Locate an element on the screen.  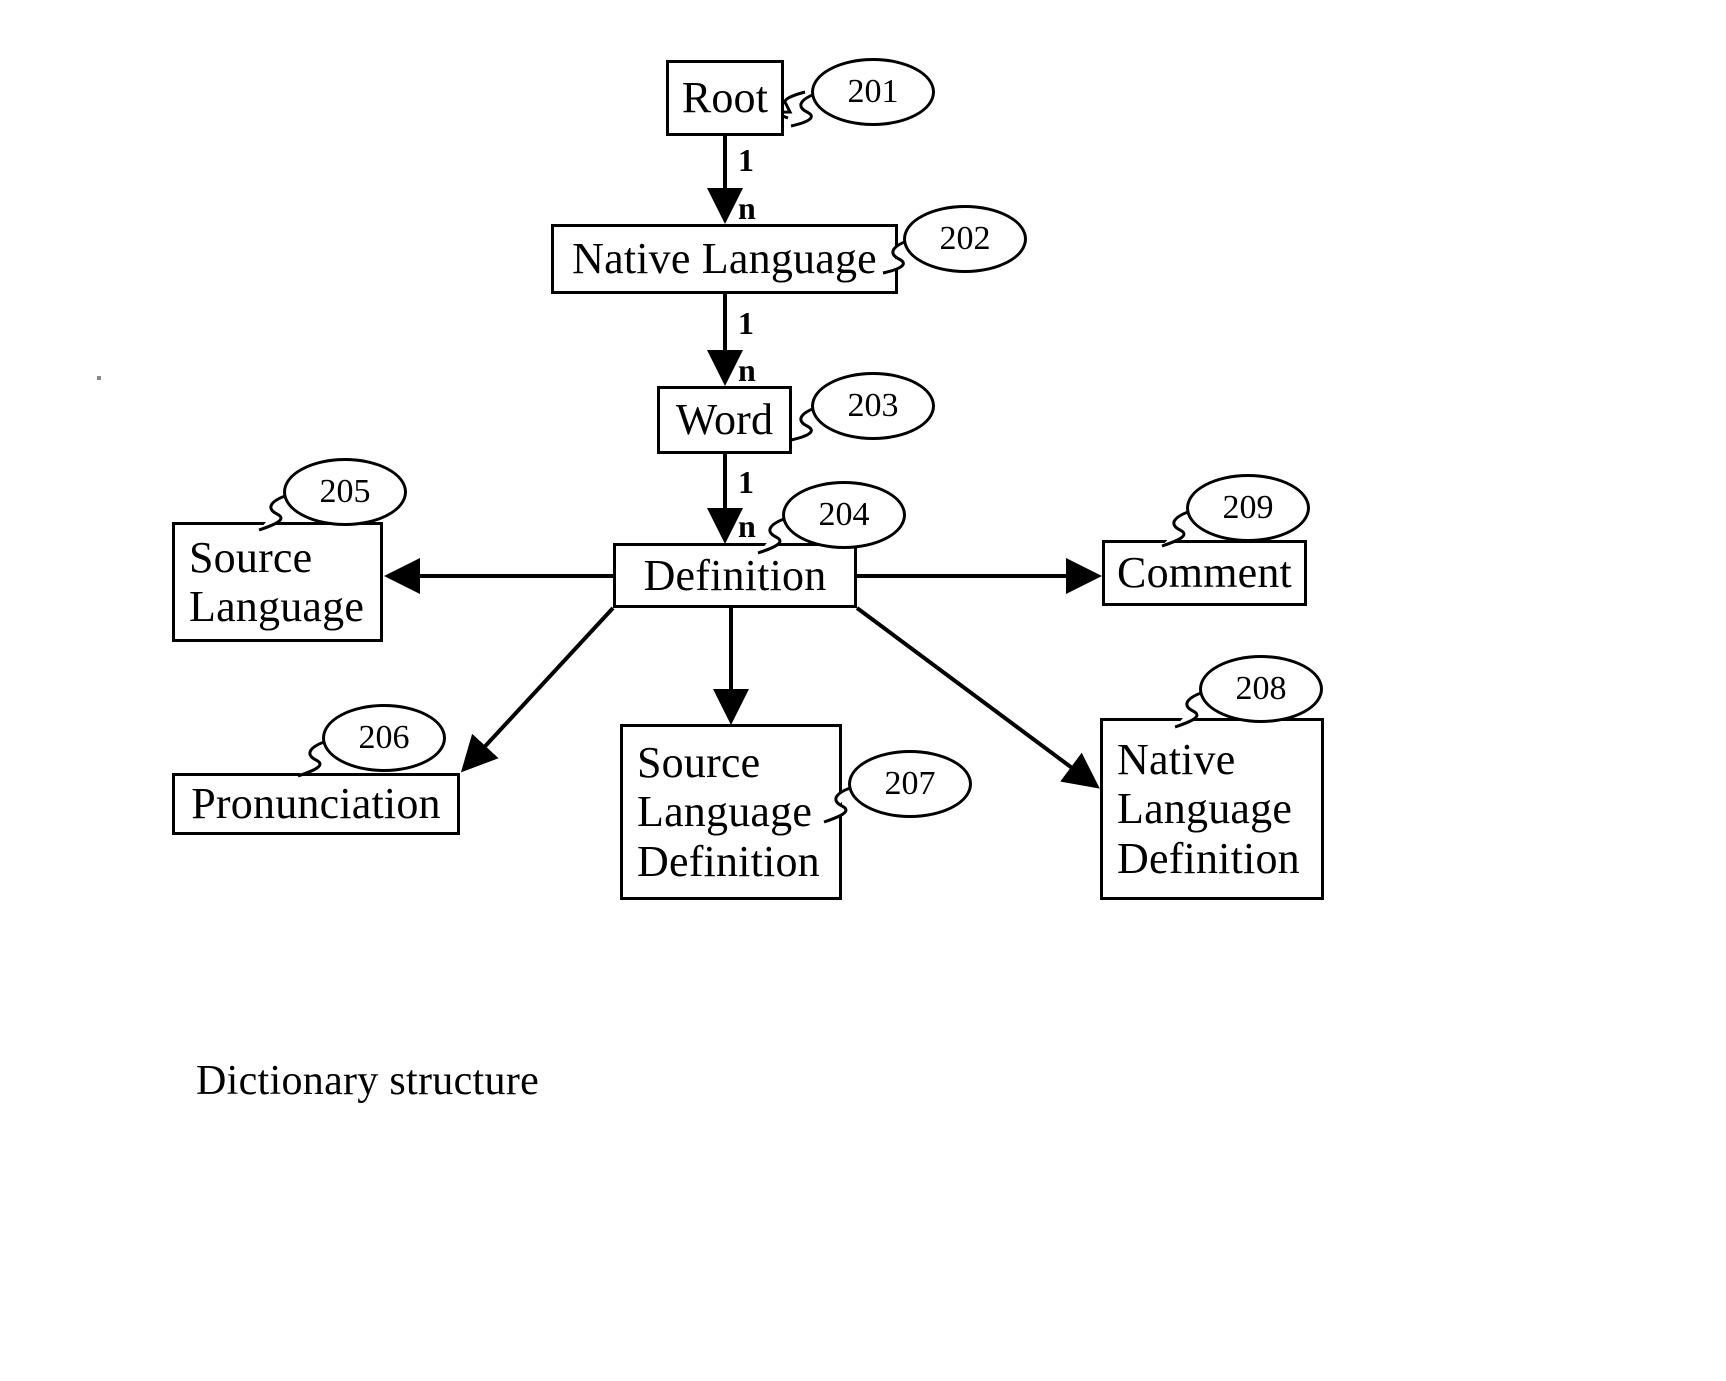
node-source-language: Source Language is located at coordinates (277, 582).